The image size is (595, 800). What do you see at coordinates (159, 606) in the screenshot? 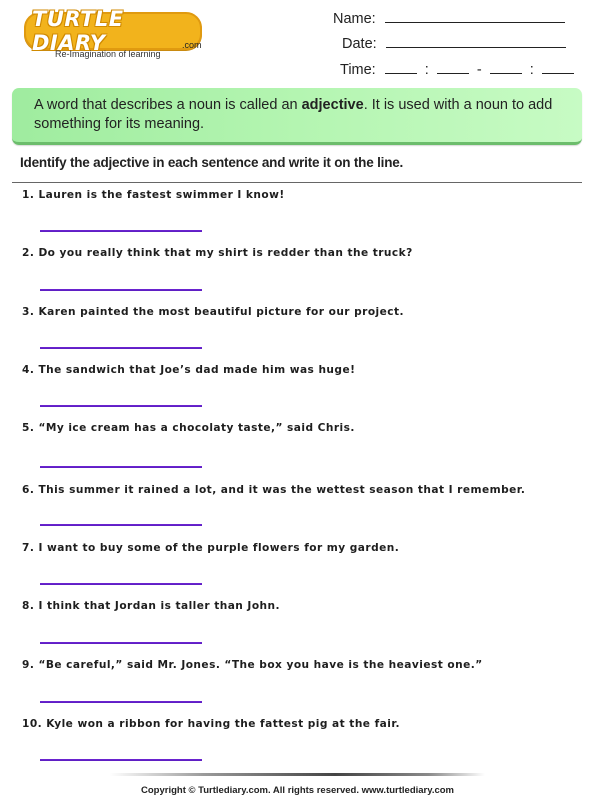
I see `question-text: I think that Jordan is taller than John.` at bounding box center [159, 606].